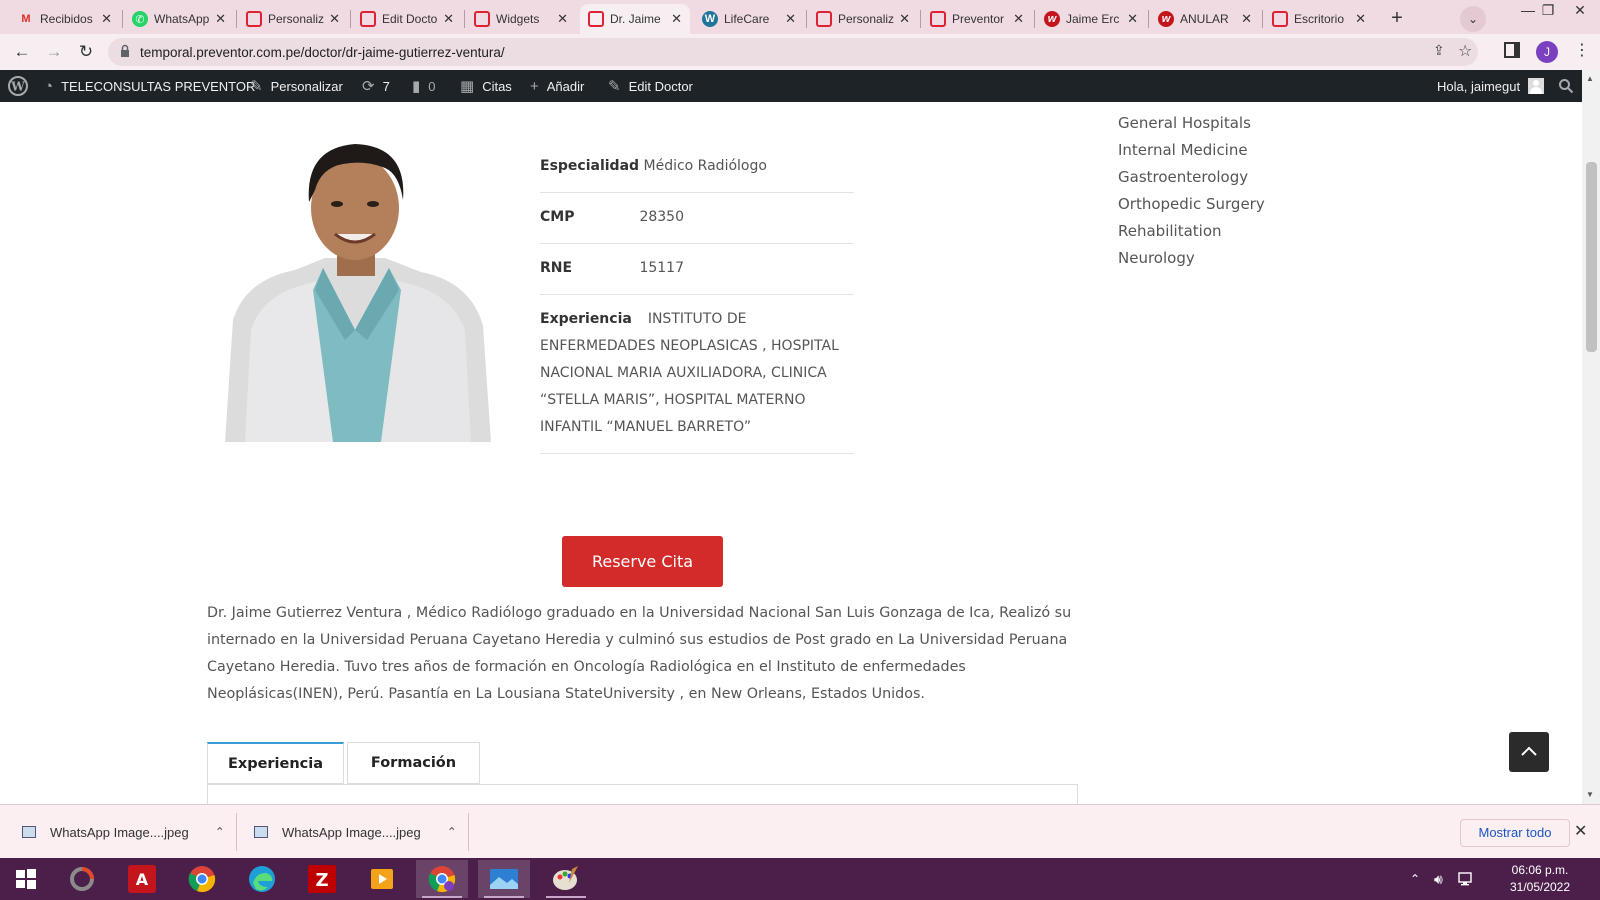 The width and height of the screenshot is (1600, 900). What do you see at coordinates (432, 86) in the screenshot?
I see `comments-count: 0` at bounding box center [432, 86].